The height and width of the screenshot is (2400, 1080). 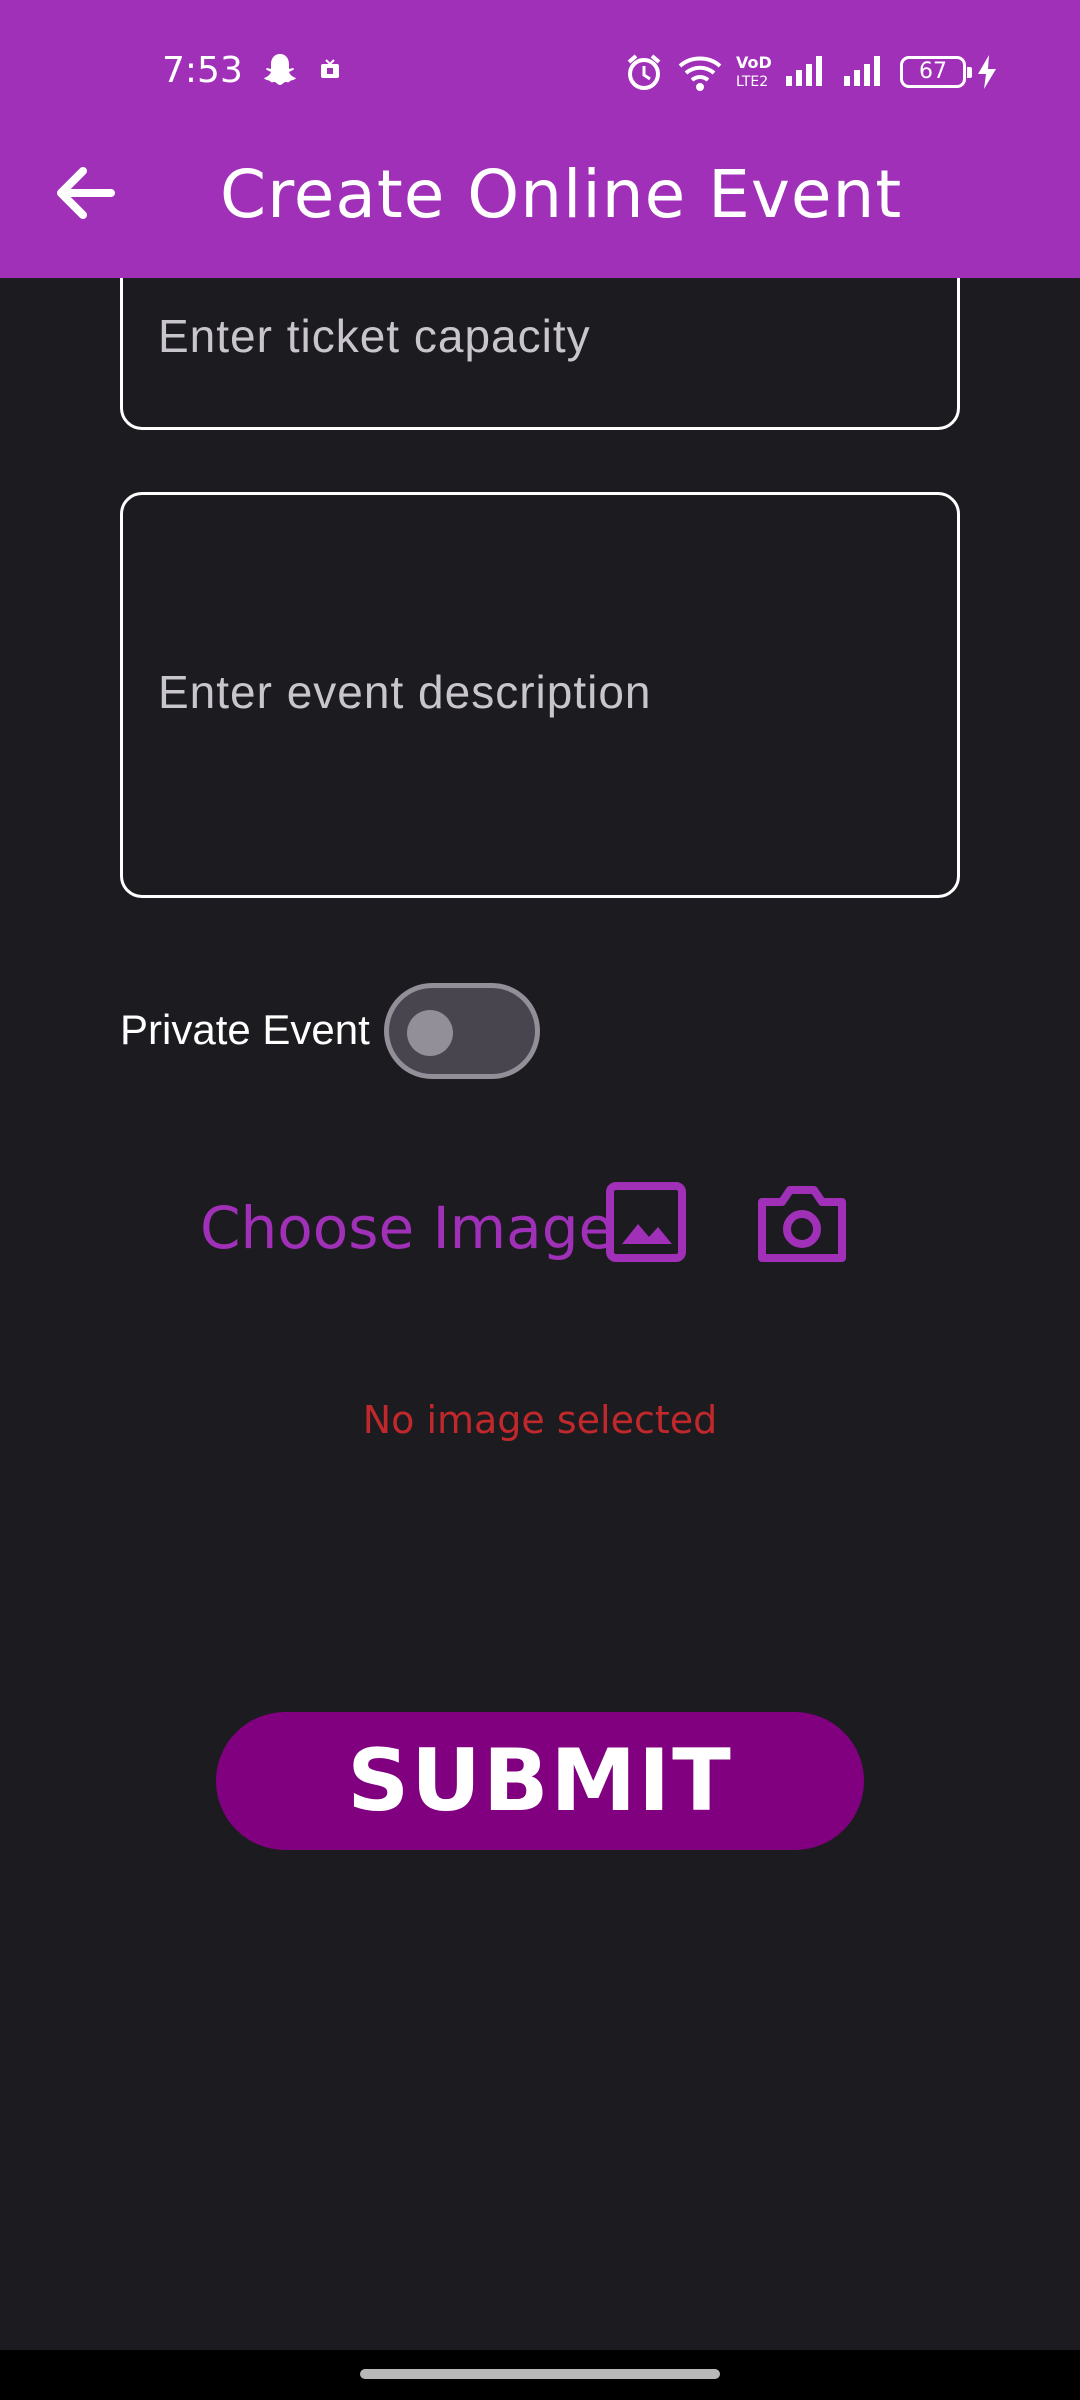 What do you see at coordinates (802, 1232) in the screenshot?
I see `camera-icon` at bounding box center [802, 1232].